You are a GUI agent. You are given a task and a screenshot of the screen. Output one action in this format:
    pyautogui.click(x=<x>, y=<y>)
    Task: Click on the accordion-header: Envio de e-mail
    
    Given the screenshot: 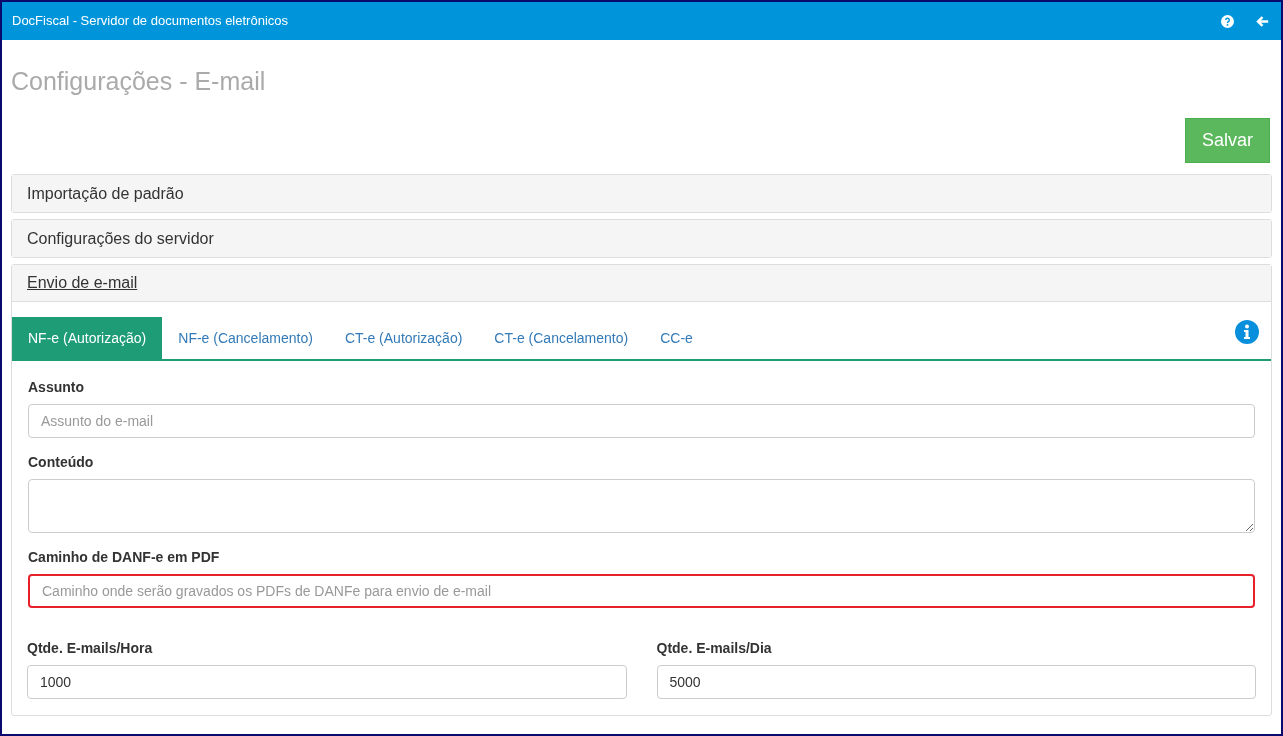 What is the action you would take?
    pyautogui.click(x=641, y=283)
    